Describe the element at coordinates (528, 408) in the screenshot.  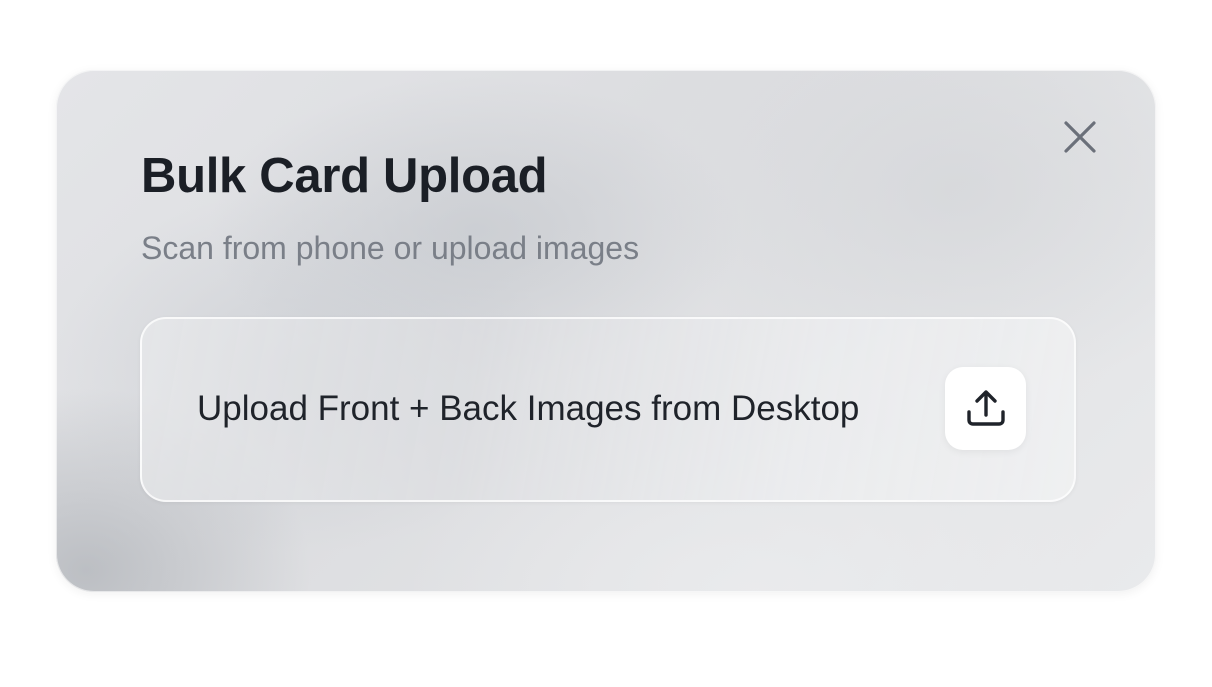
I see `upload-option-label: Upload Front + Back Images from Desktop` at that location.